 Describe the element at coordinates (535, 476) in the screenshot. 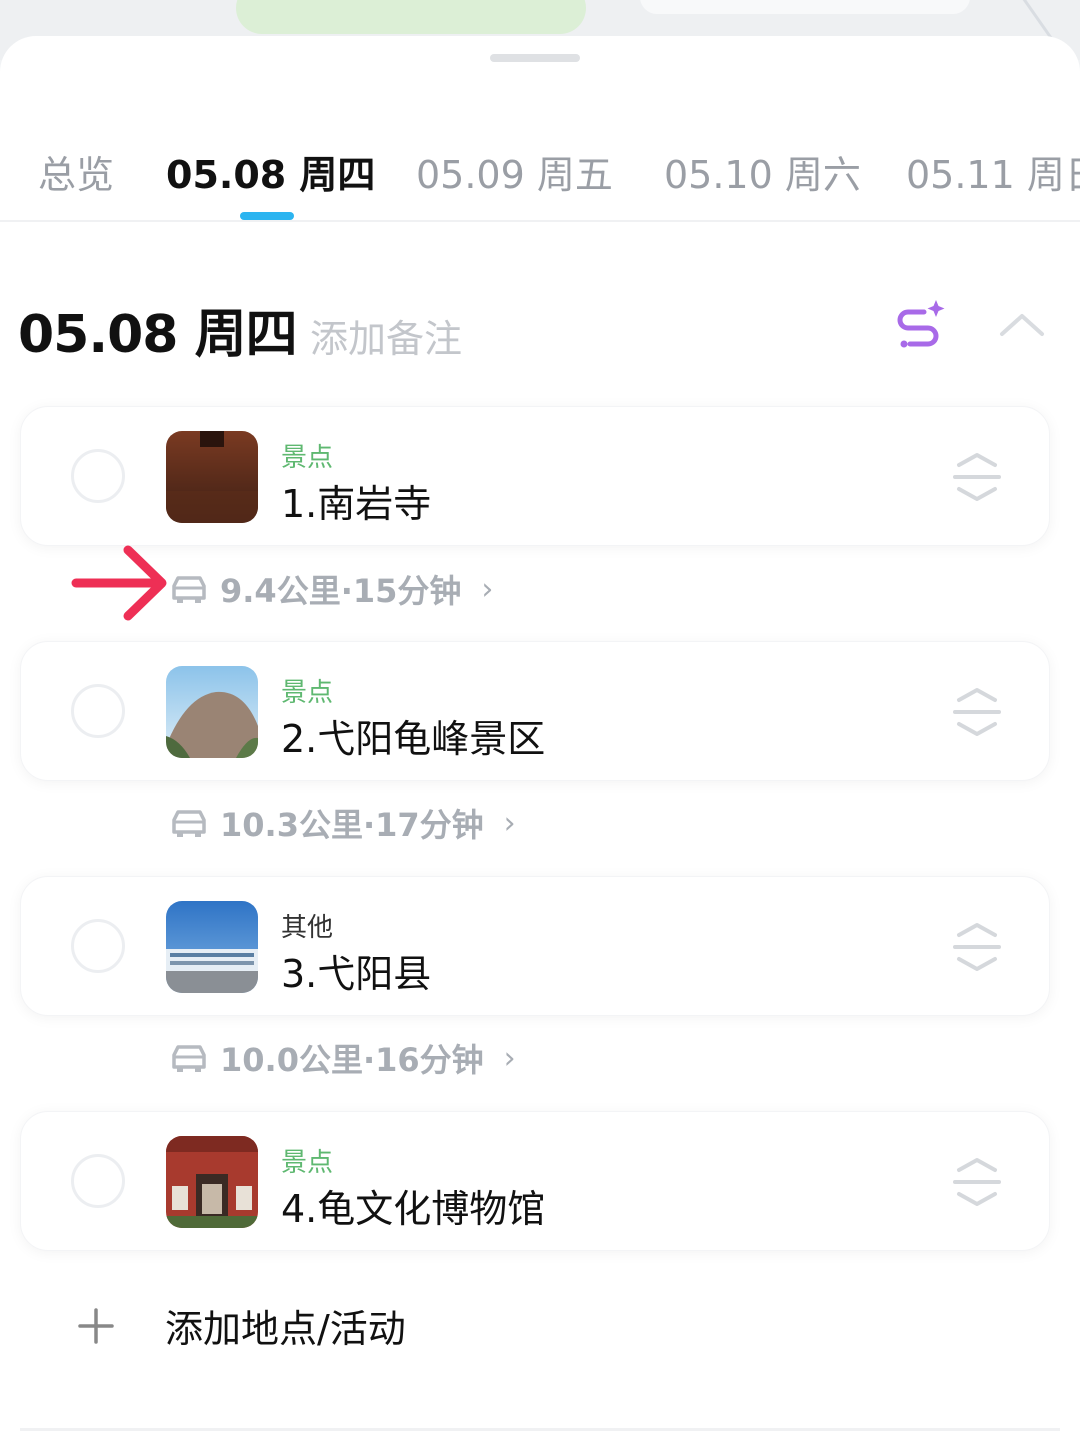

I see `stop-card: 景点 1.南岩寺` at that location.